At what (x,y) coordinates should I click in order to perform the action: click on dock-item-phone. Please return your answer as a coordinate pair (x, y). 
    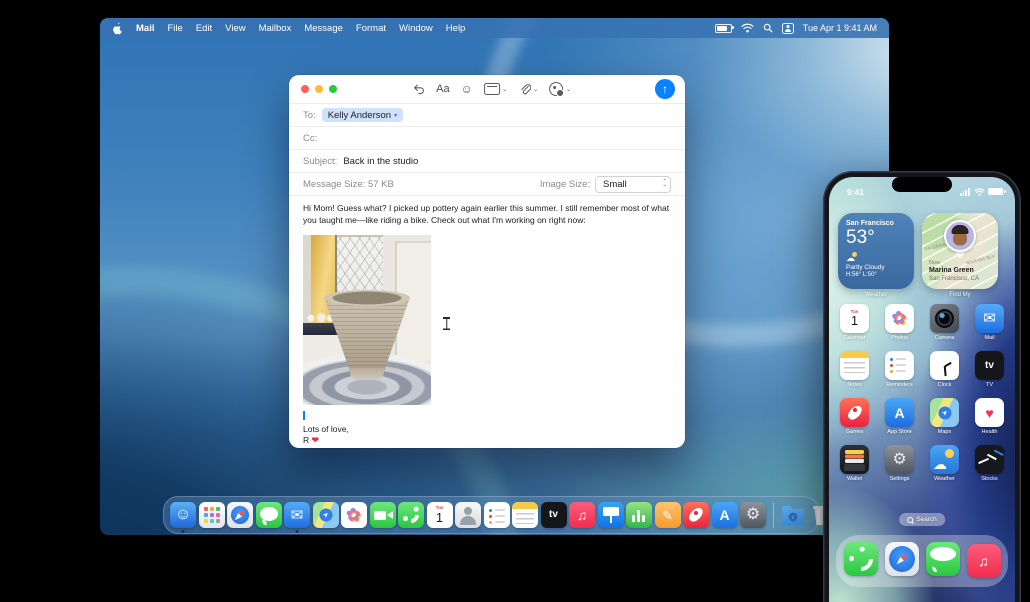
    Looking at the image, I should click on (411, 515).